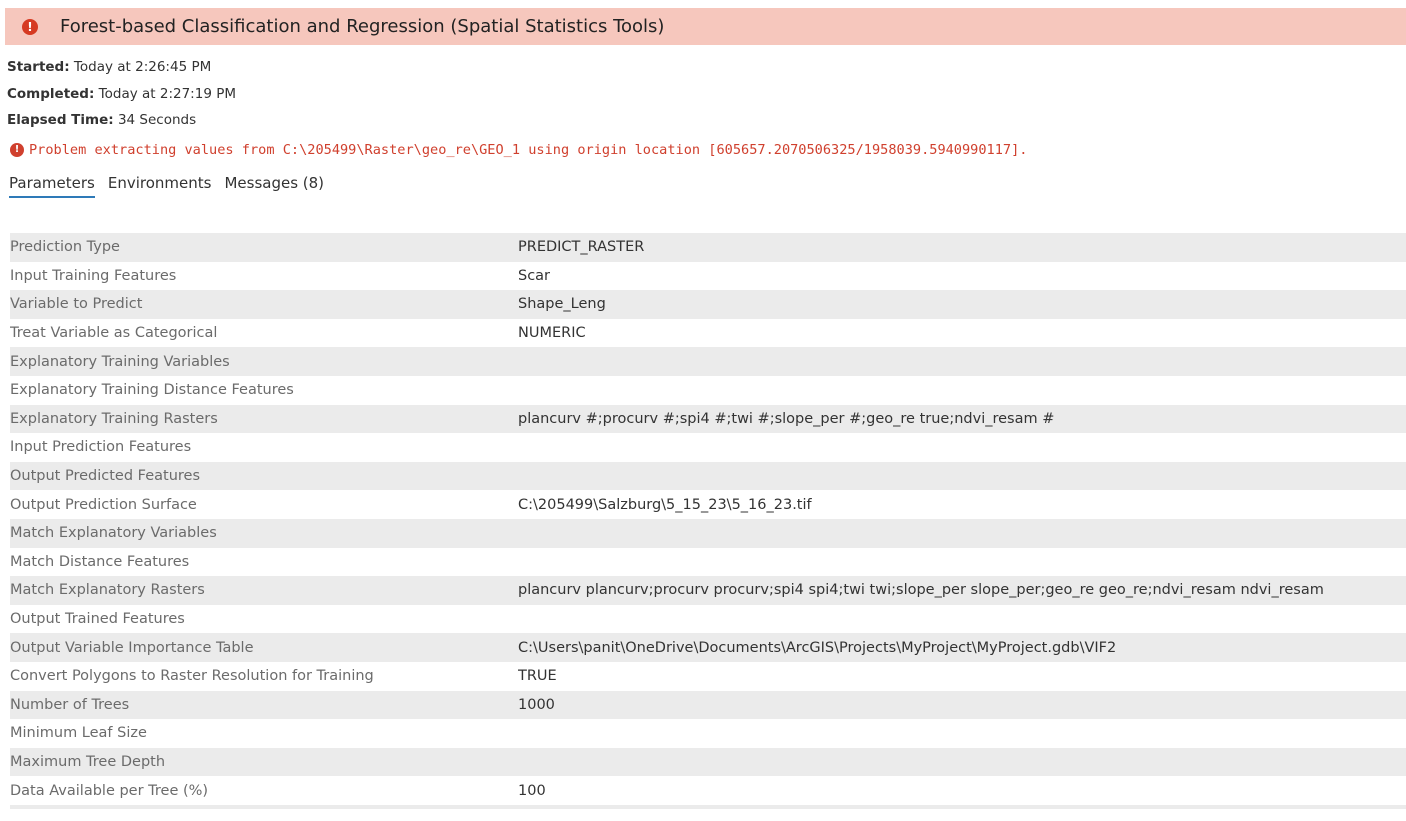 This screenshot has width=1406, height=821. Describe the element at coordinates (52, 186) in the screenshot. I see `tab-parameters: Parameters` at that location.